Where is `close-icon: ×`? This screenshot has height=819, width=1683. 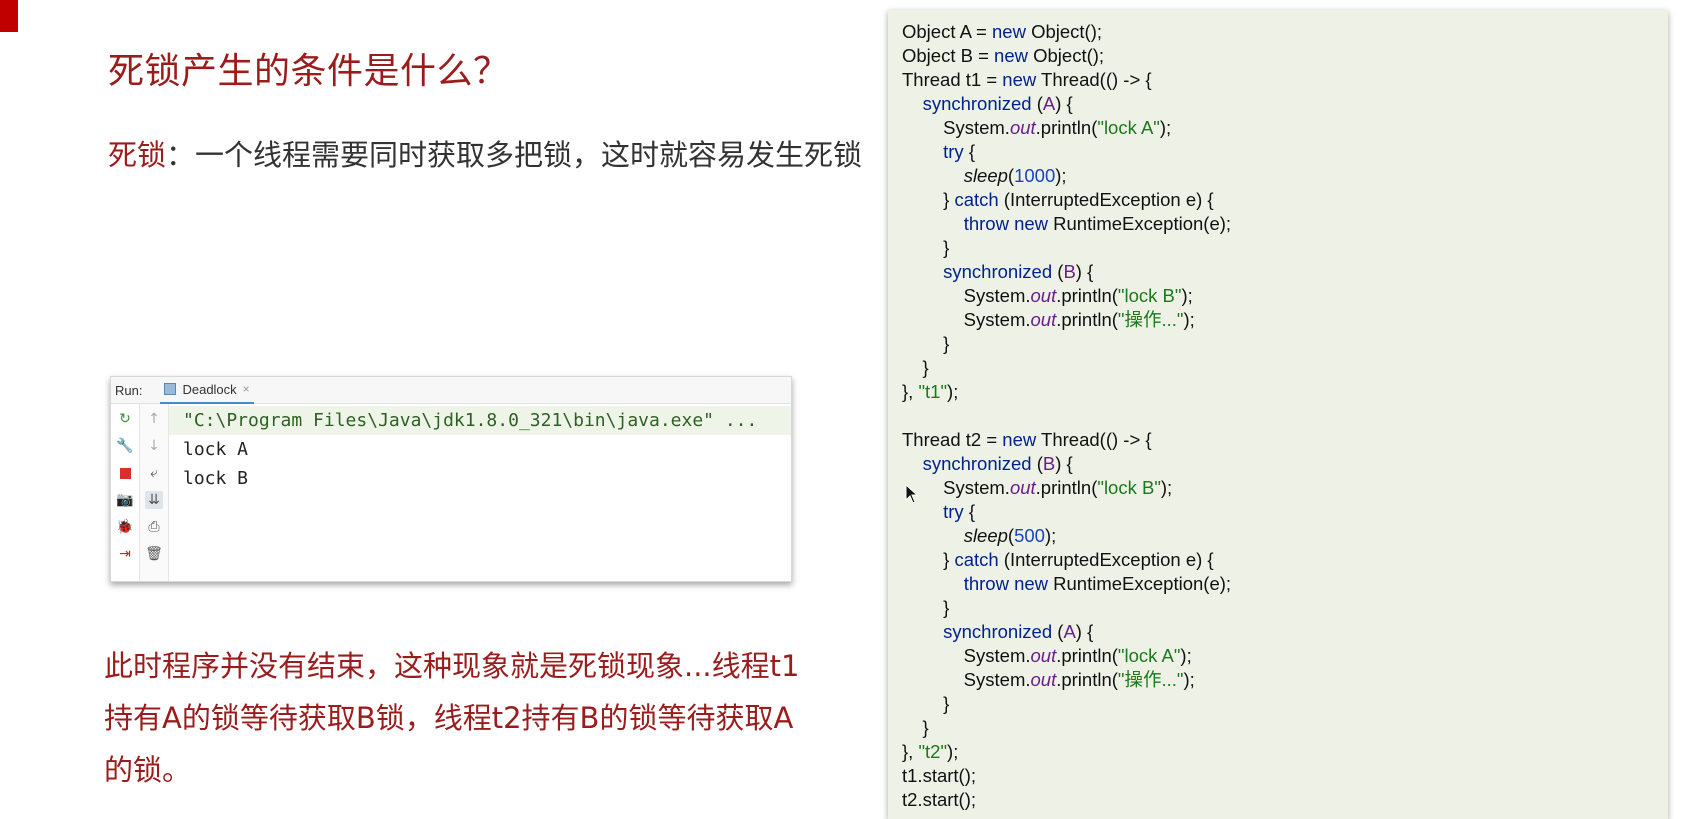 close-icon: × is located at coordinates (246, 389).